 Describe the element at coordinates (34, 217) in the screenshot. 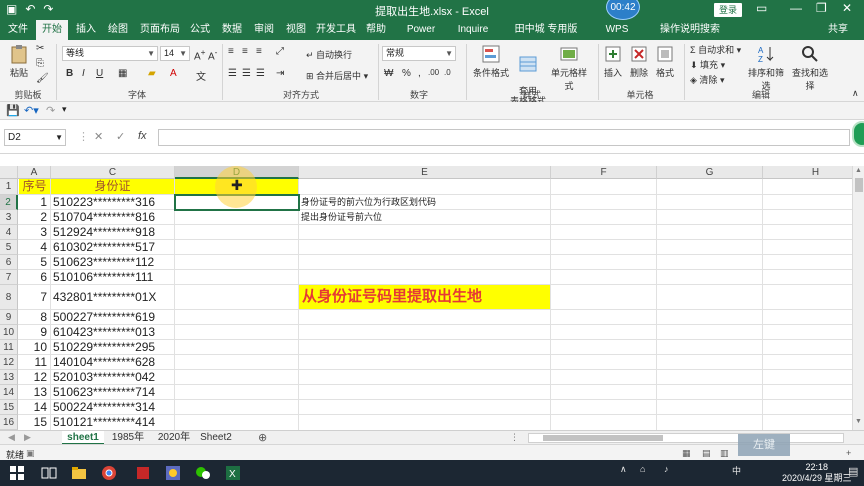

I see `seq-cell: 2` at that location.